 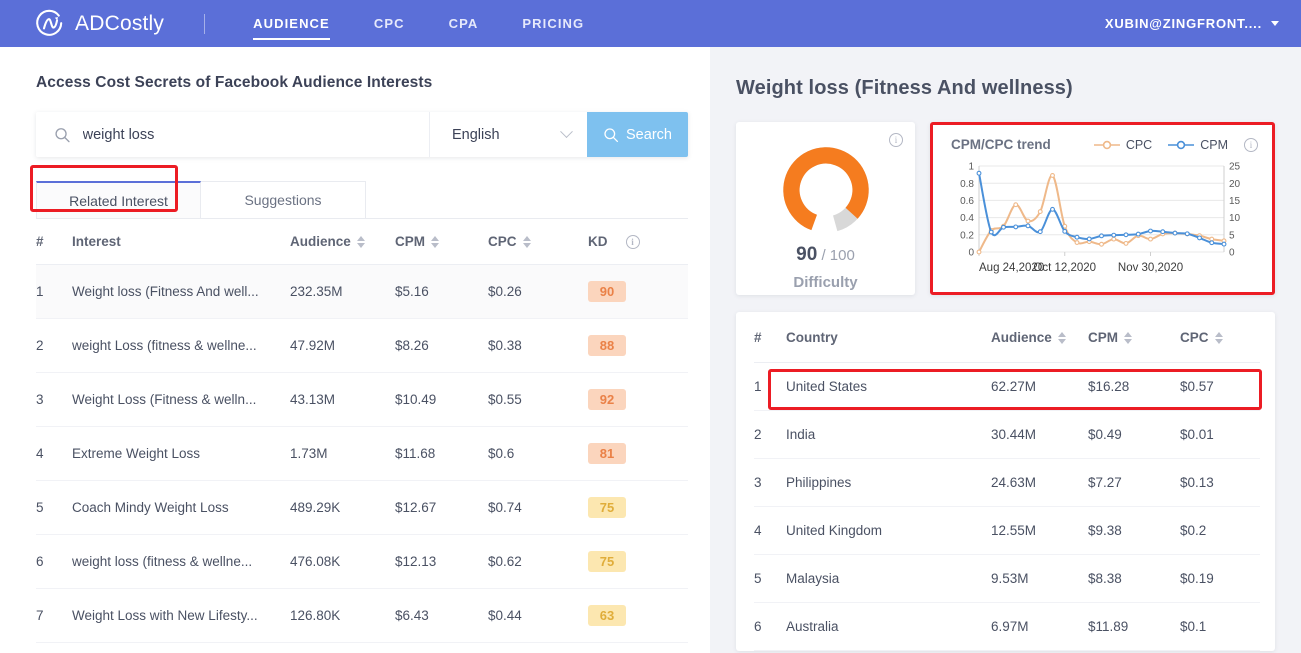 I want to click on row-cpm: $12.13, so click(x=441, y=561).